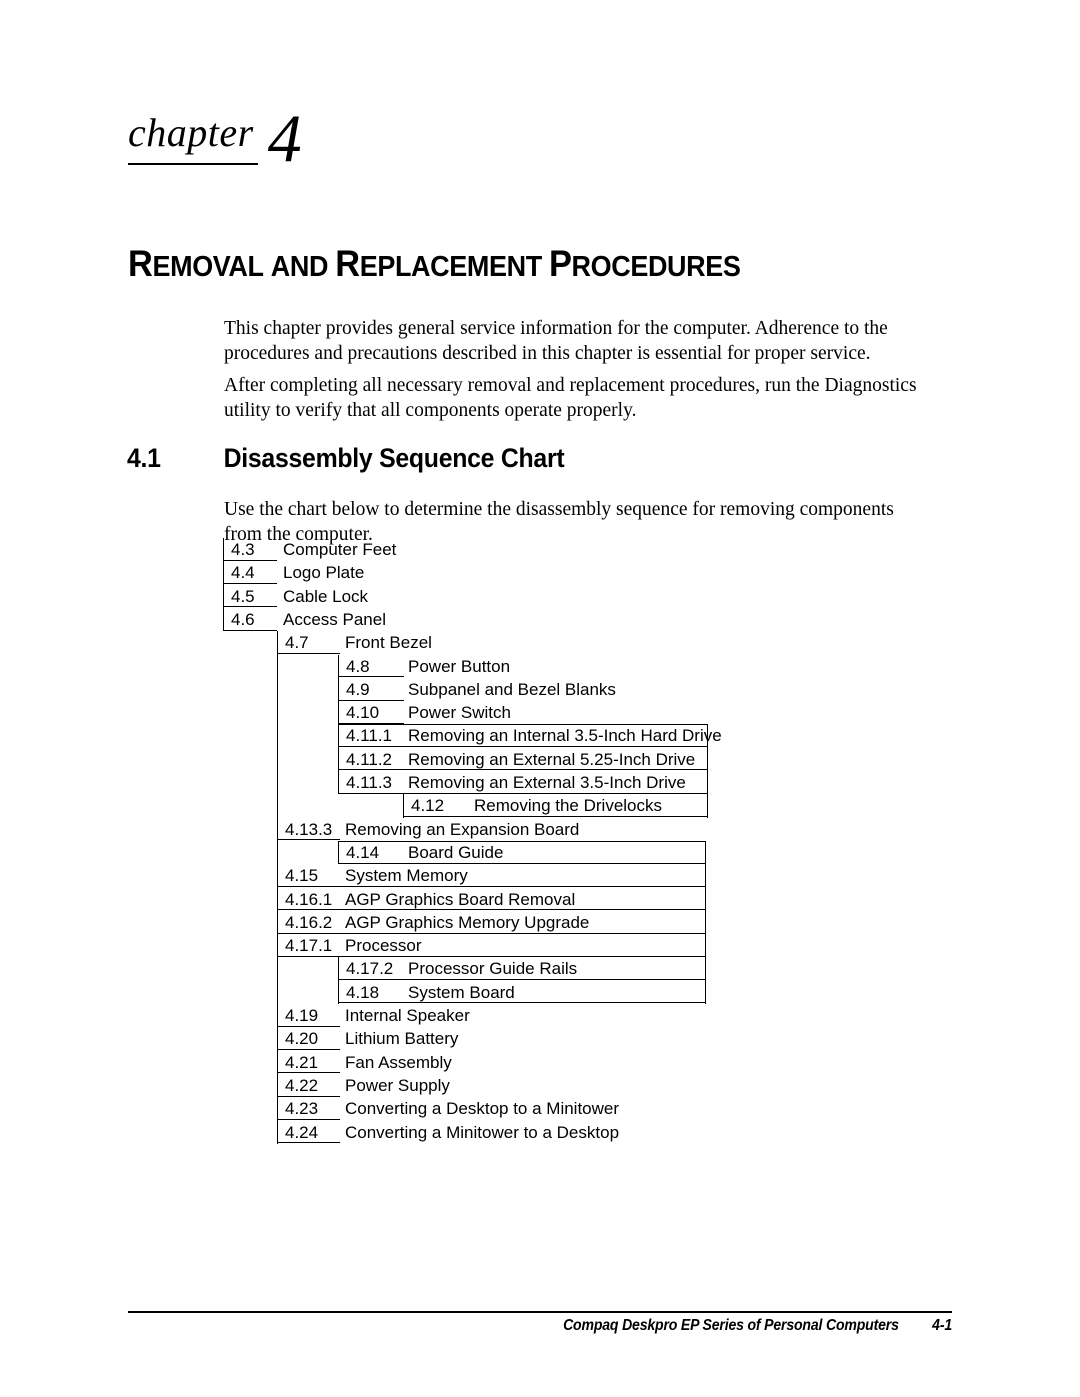  I want to click on chart-row-number: 4.21, so click(302, 1062).